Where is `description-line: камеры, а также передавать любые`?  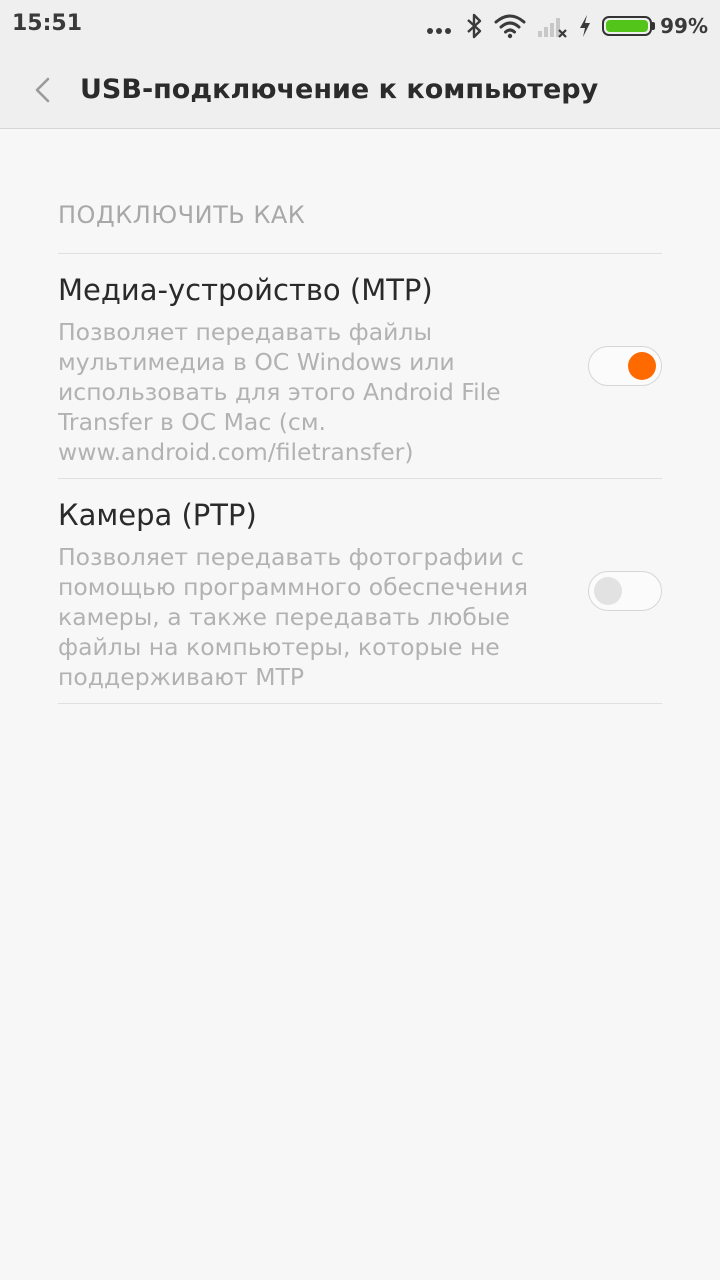 description-line: камеры, а также передавать любые is located at coordinates (284, 617).